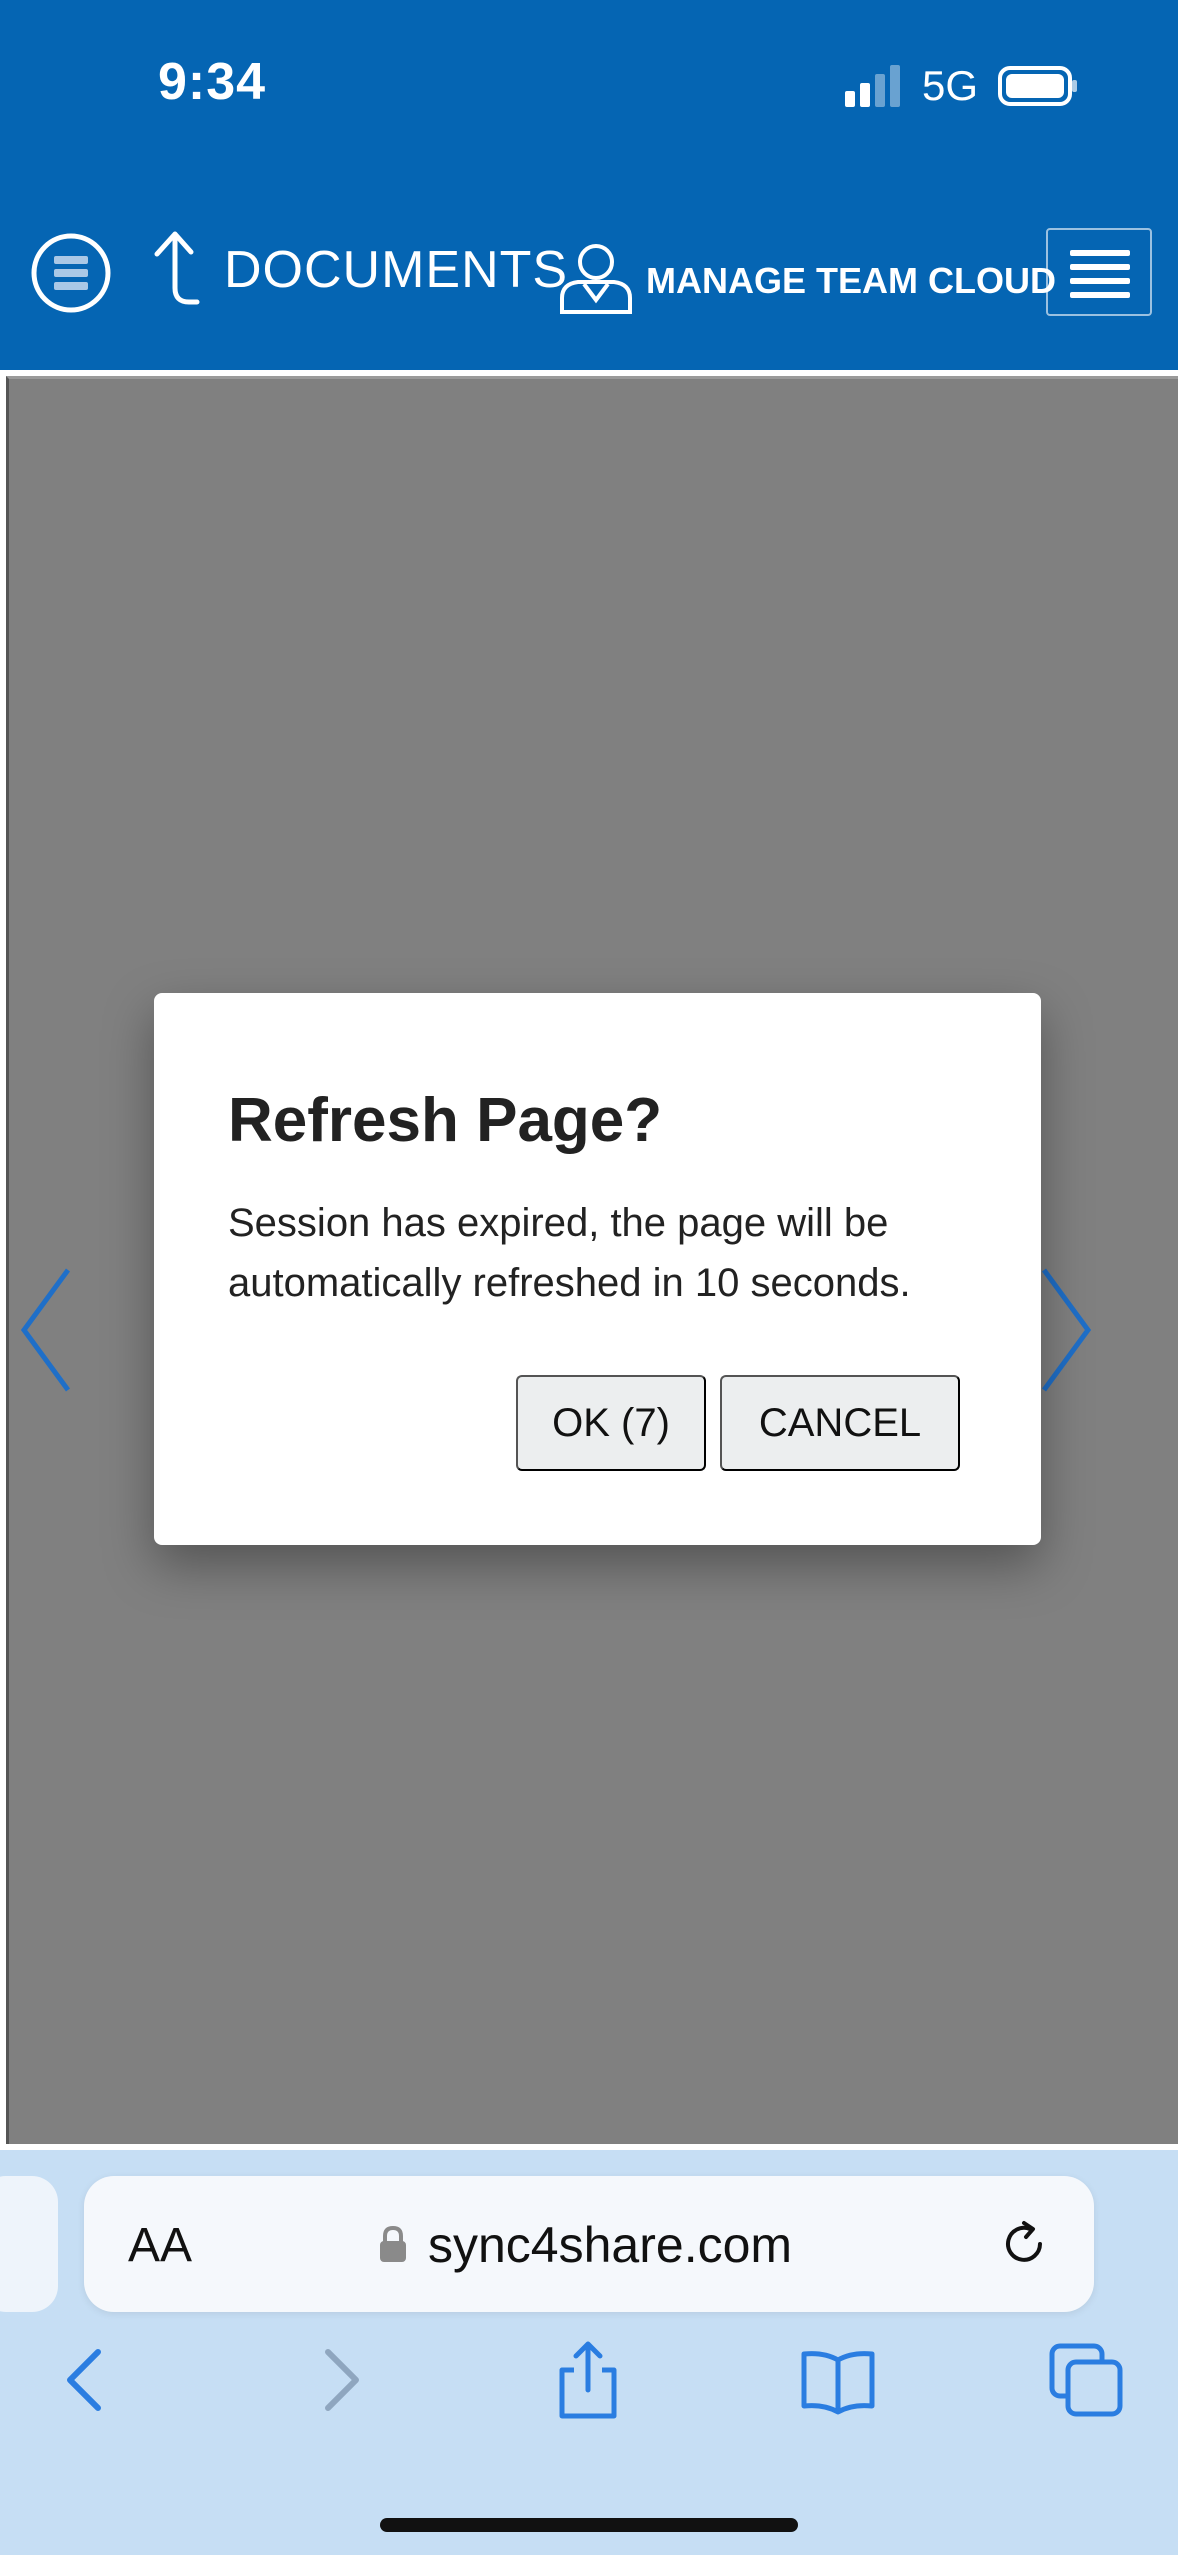 This screenshot has height=2555, width=1178. I want to click on cancel-button: CANCEL, so click(840, 1423).